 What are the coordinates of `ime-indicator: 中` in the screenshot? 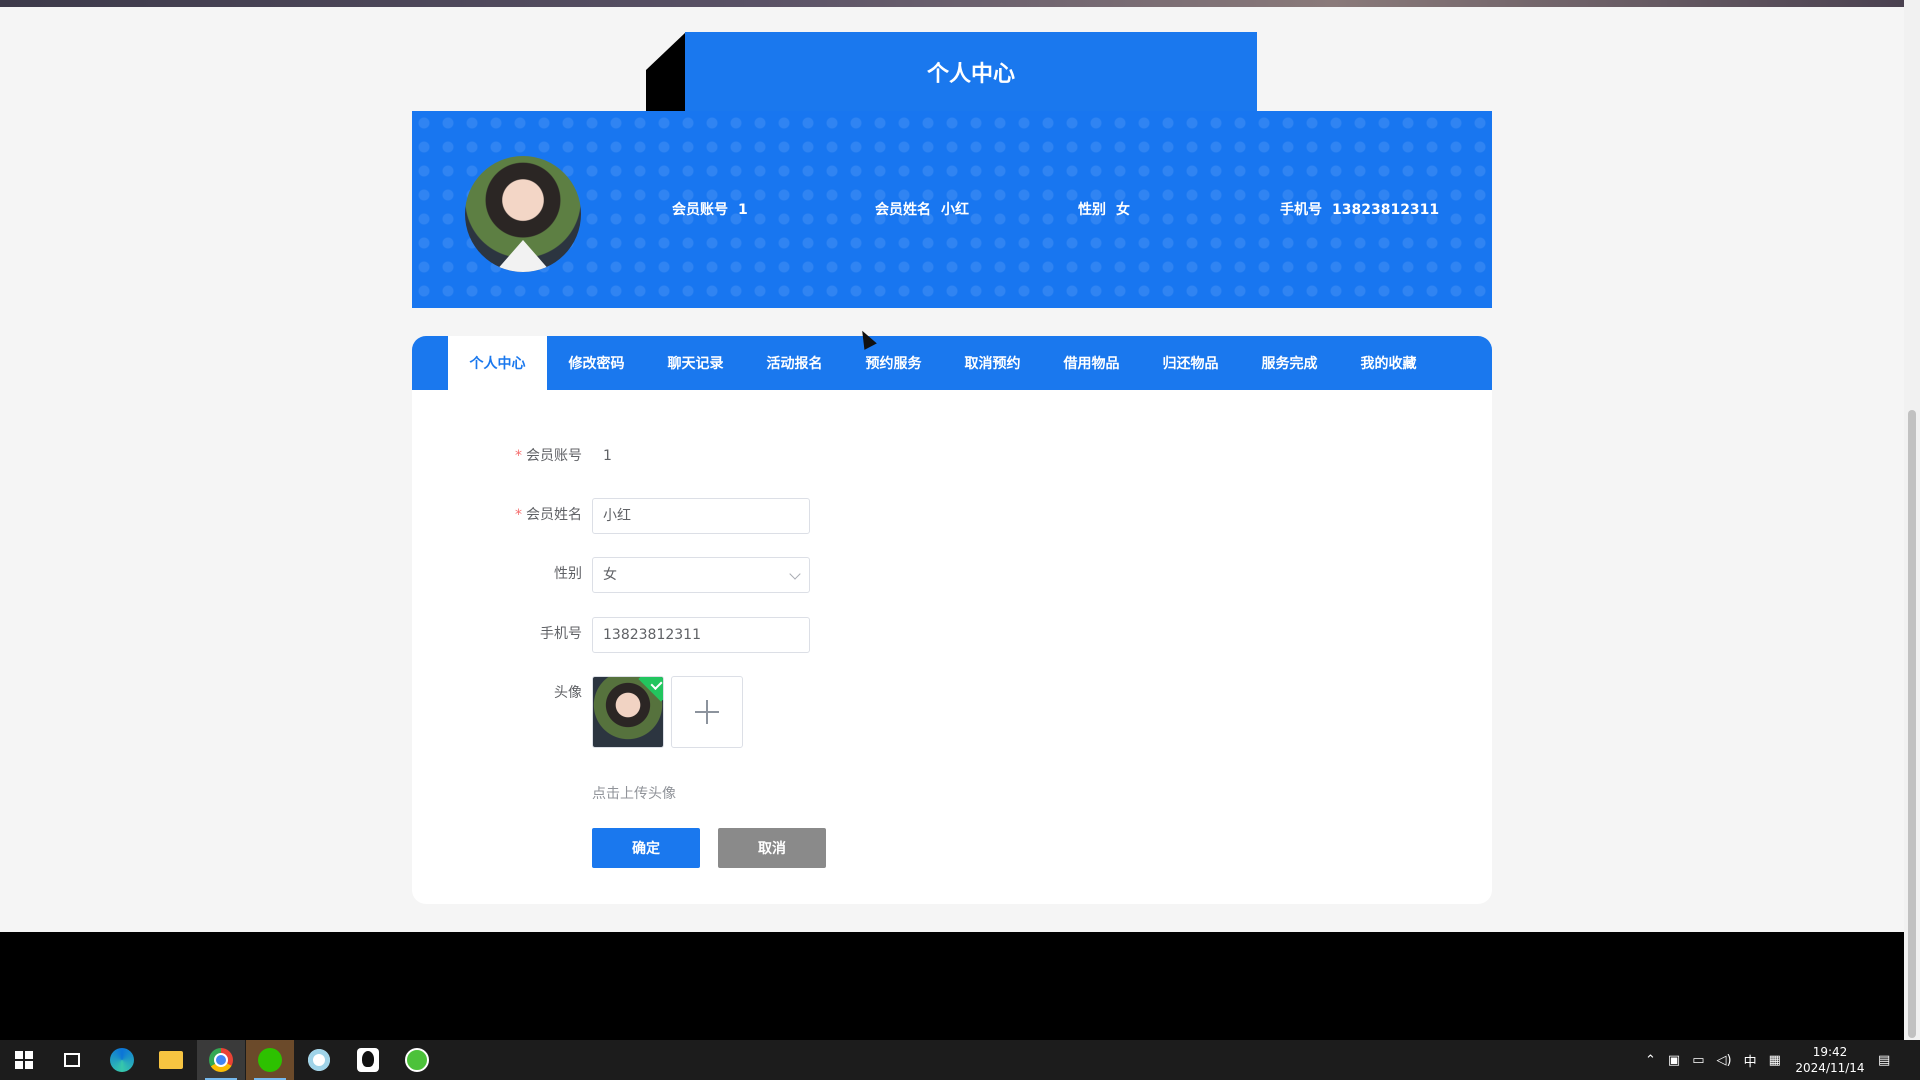 It's located at (1750, 1060).